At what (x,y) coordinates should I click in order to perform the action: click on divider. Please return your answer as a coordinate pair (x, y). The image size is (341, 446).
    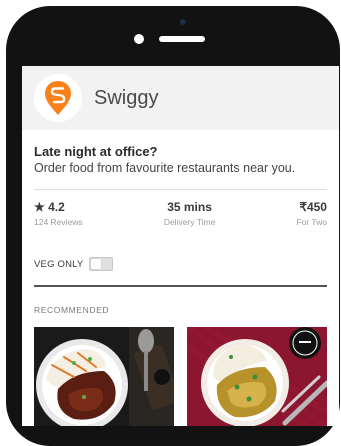
    Looking at the image, I should click on (180, 189).